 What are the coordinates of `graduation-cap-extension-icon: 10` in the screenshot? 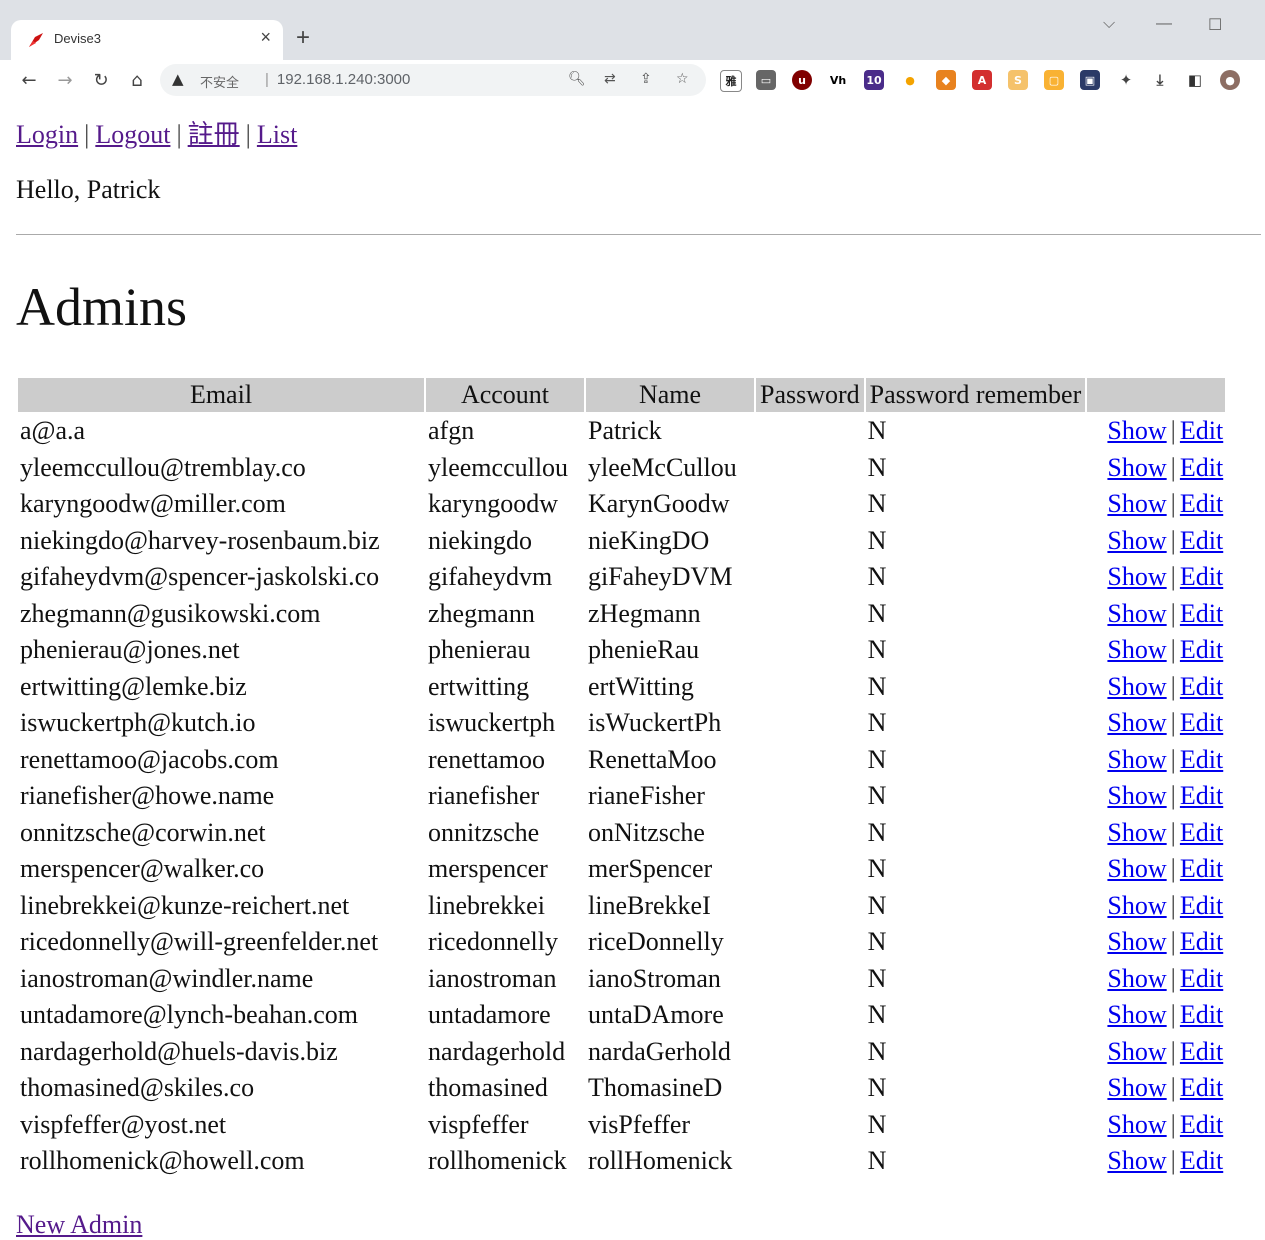 It's located at (874, 80).